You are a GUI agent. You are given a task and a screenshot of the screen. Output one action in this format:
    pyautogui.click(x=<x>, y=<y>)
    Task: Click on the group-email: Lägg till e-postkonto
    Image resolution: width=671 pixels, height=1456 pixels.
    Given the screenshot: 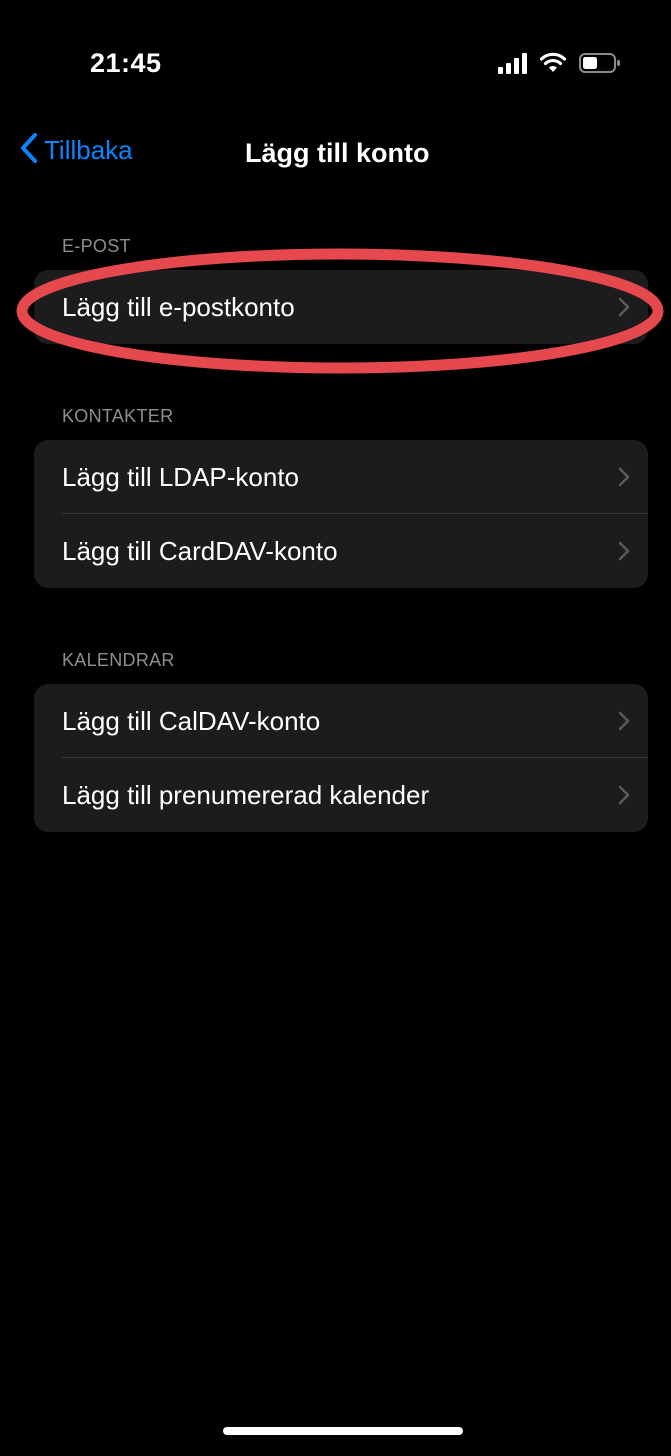 What is the action you would take?
    pyautogui.click(x=341, y=307)
    